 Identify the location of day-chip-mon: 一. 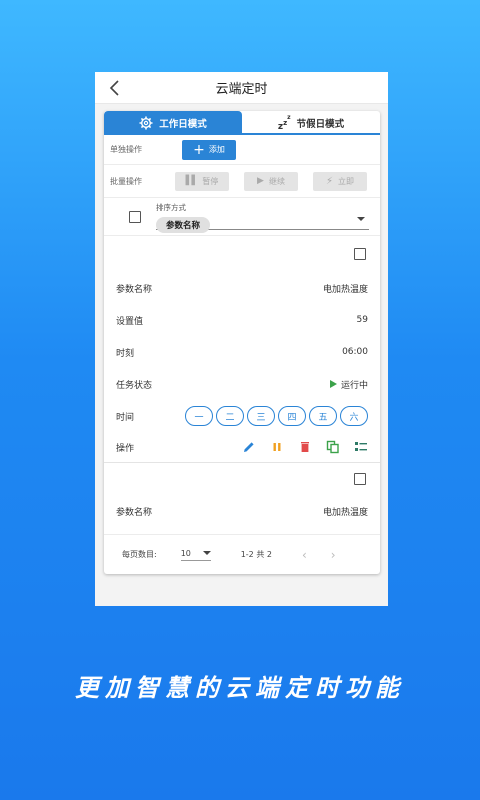
(199, 416).